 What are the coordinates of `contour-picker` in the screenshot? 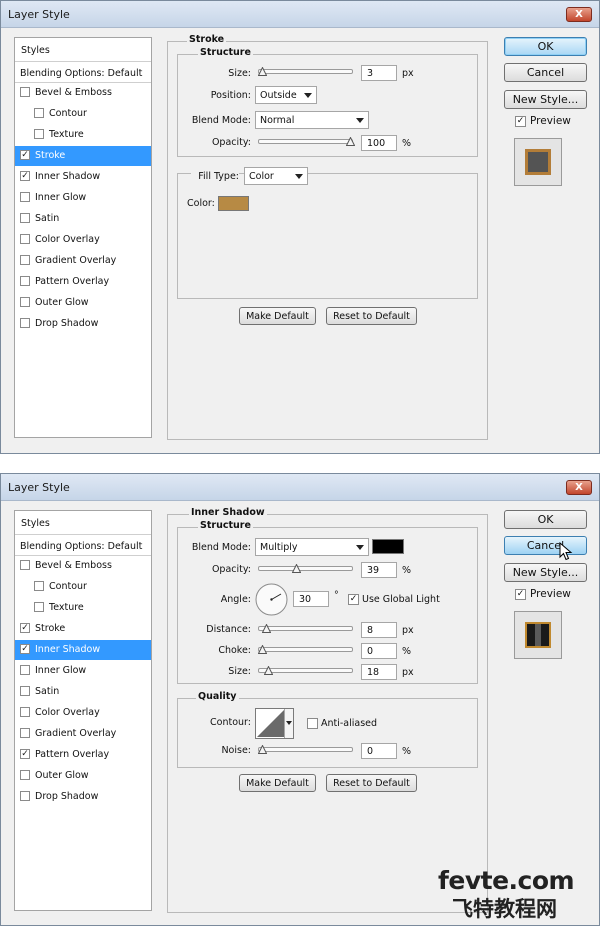 It's located at (274, 723).